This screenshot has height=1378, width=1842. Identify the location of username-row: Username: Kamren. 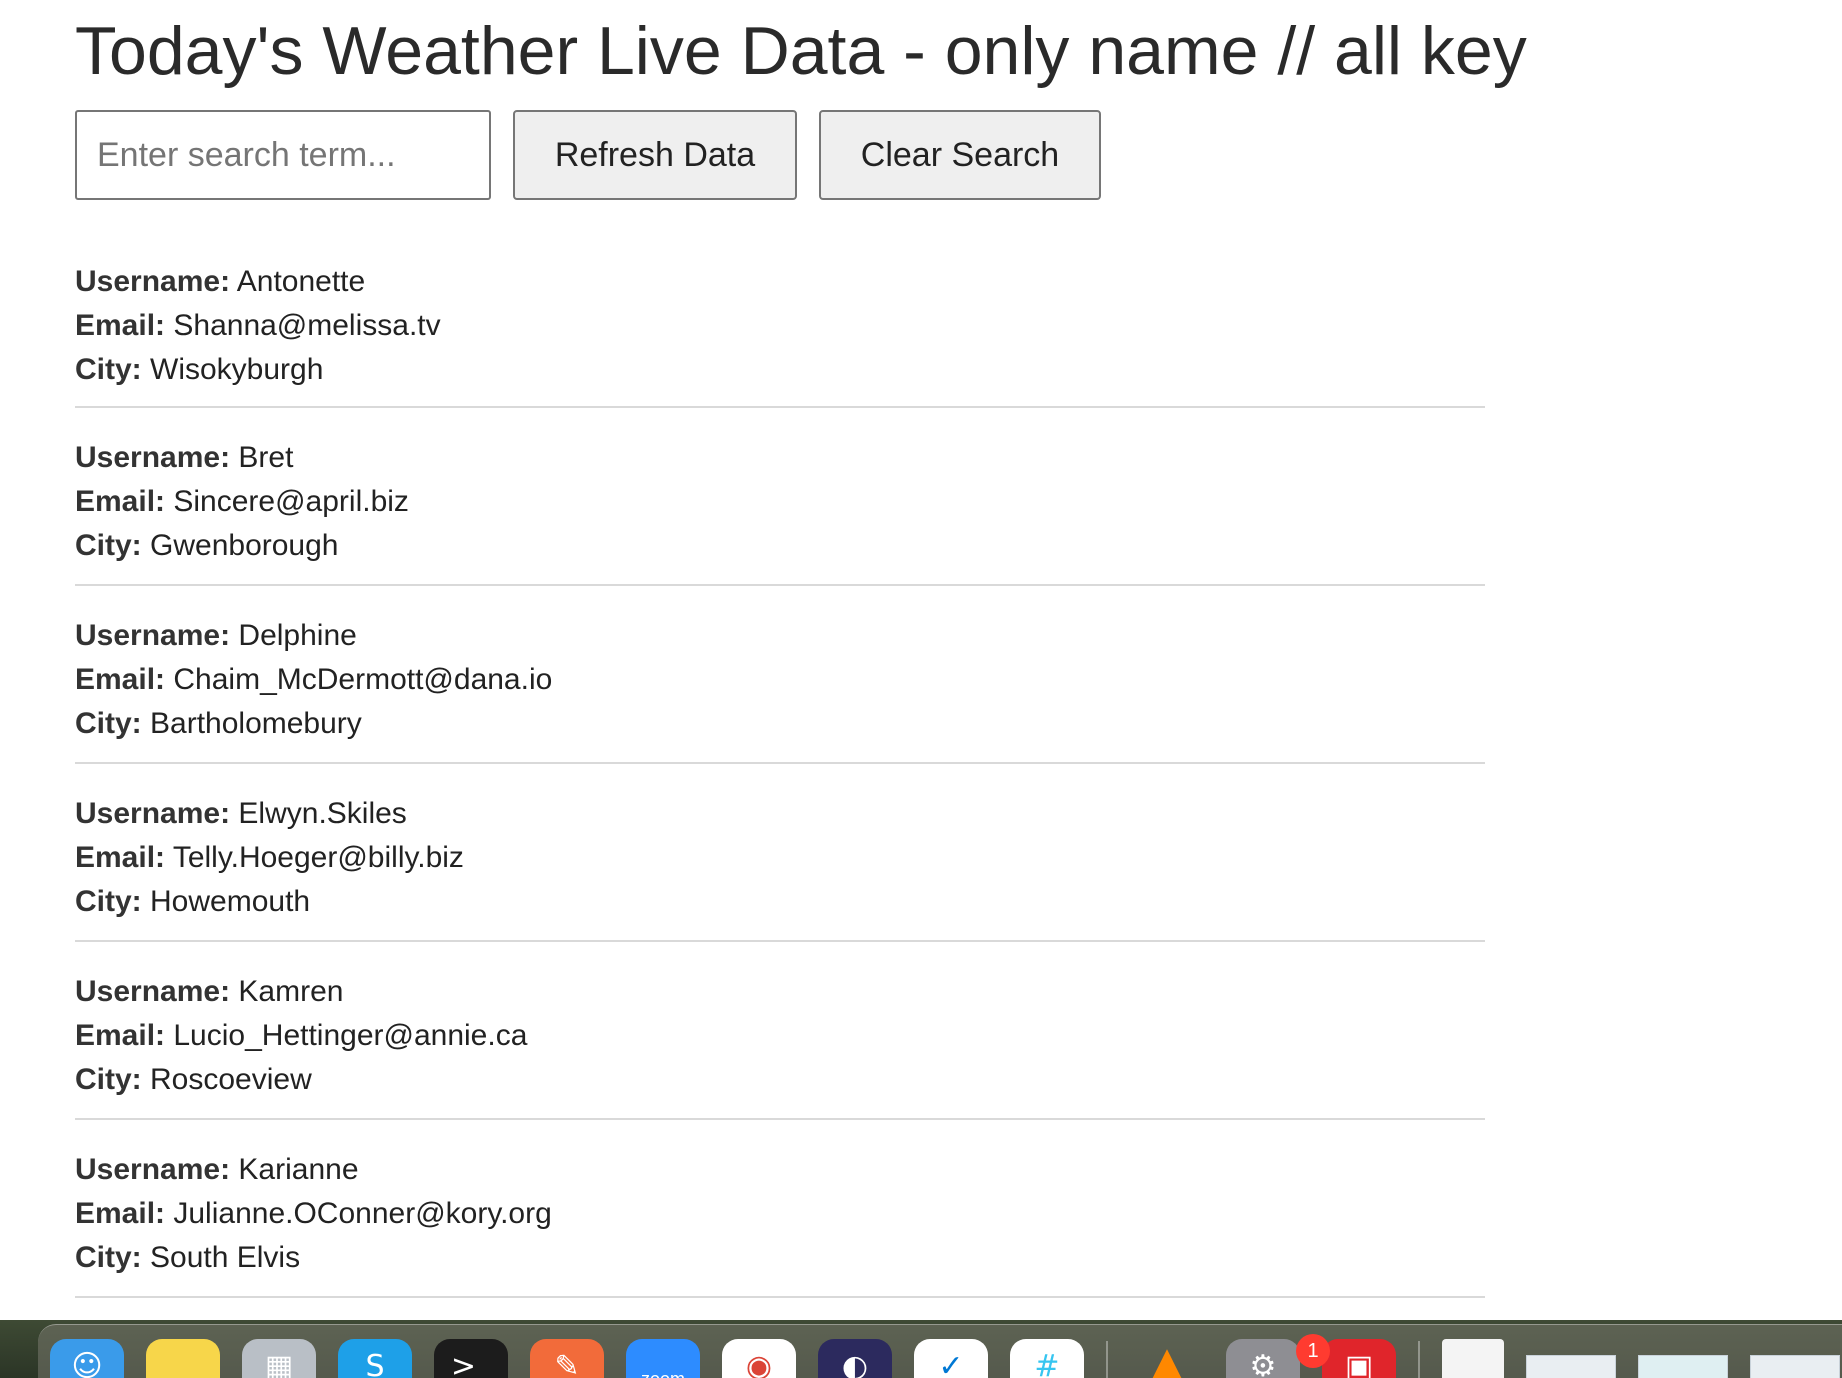
(780, 992).